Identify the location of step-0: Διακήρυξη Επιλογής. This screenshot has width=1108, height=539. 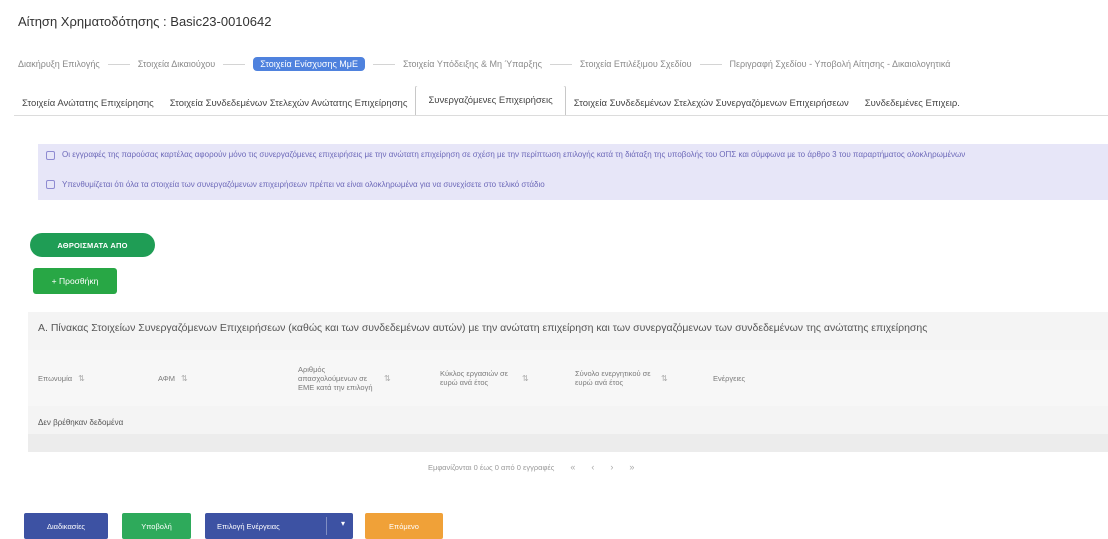
(59, 64).